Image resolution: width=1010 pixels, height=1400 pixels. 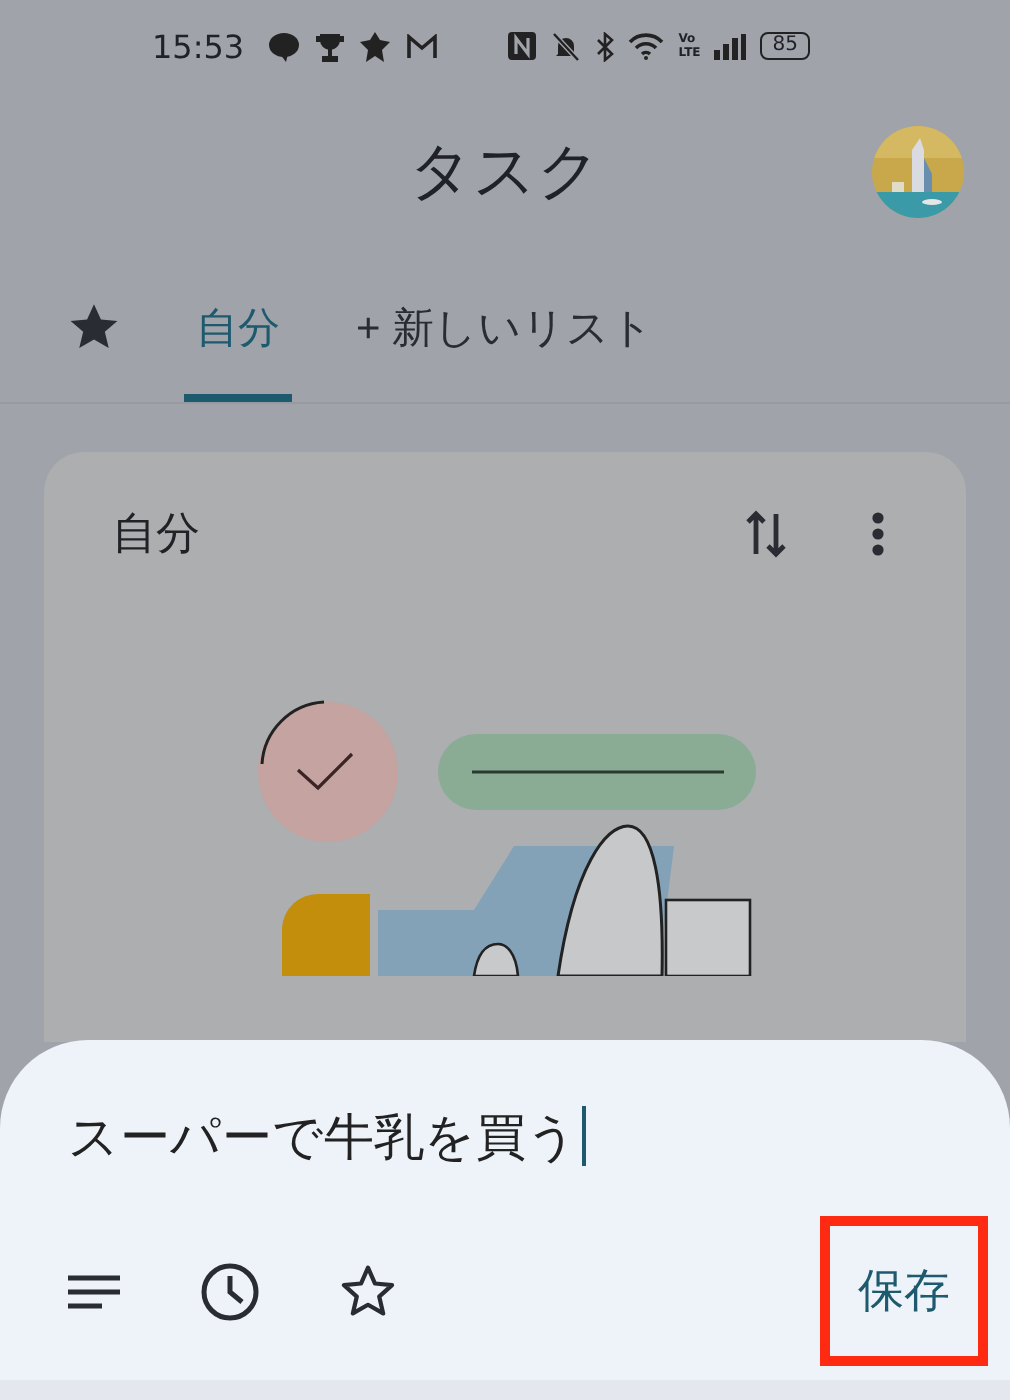 What do you see at coordinates (878, 534) in the screenshot?
I see `more-icon` at bounding box center [878, 534].